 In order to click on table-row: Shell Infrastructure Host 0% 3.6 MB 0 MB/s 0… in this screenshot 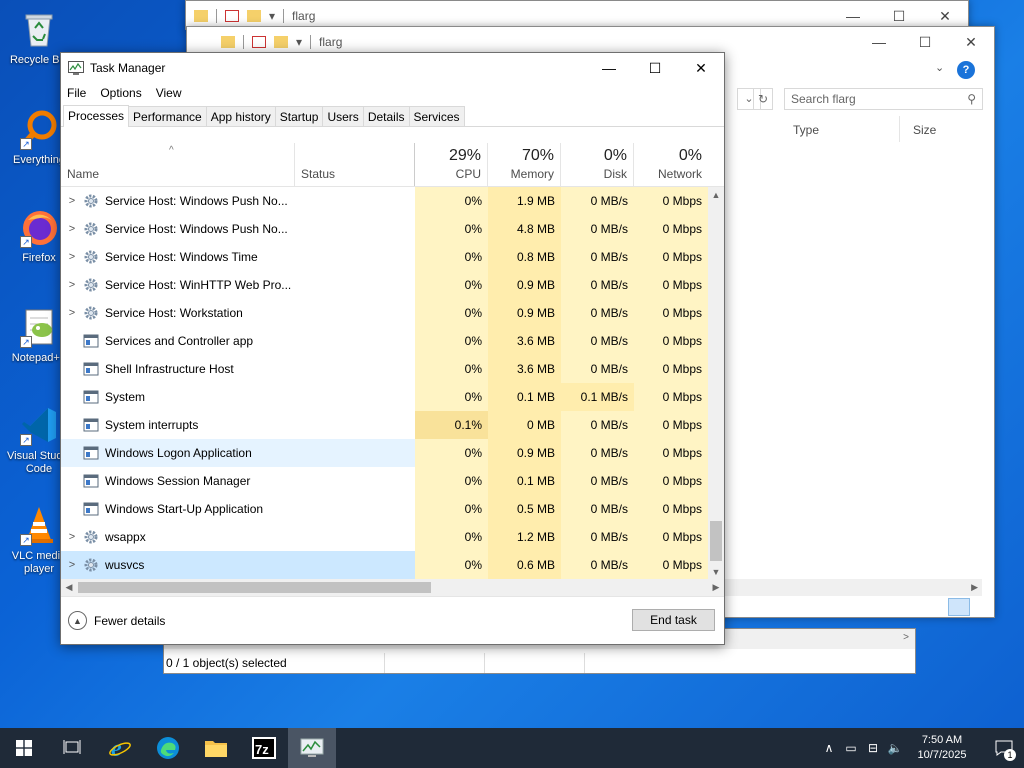, I will do `click(384, 369)`.